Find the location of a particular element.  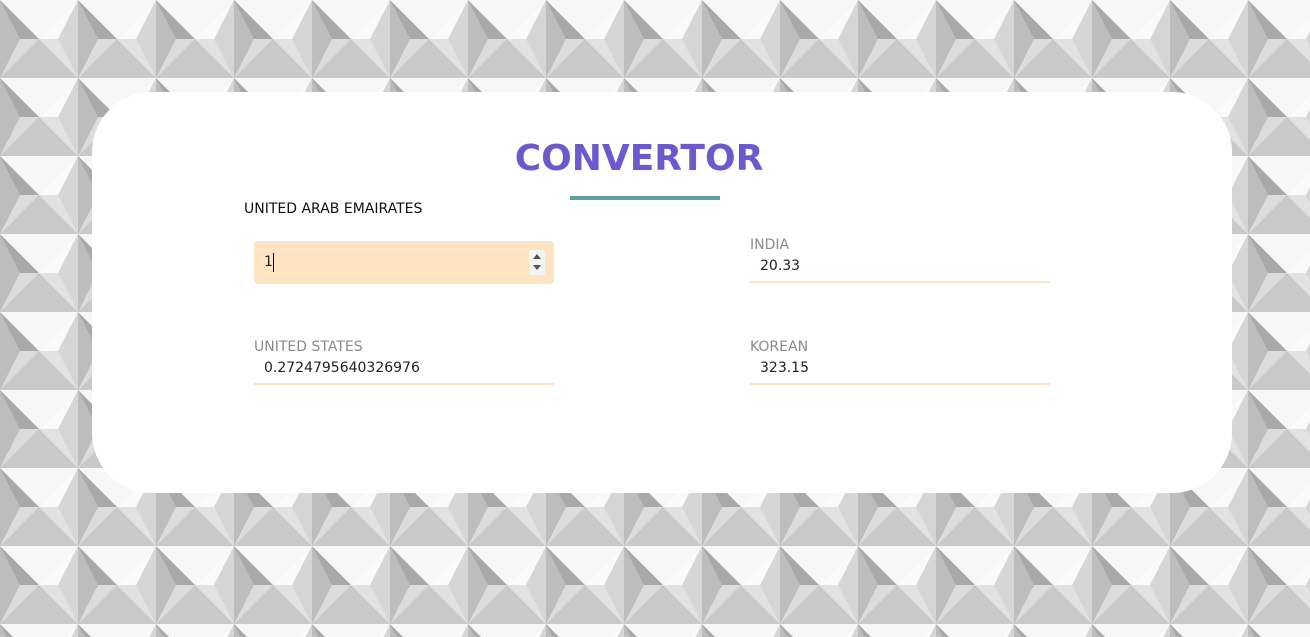

india-value: 20.33 is located at coordinates (780, 266).